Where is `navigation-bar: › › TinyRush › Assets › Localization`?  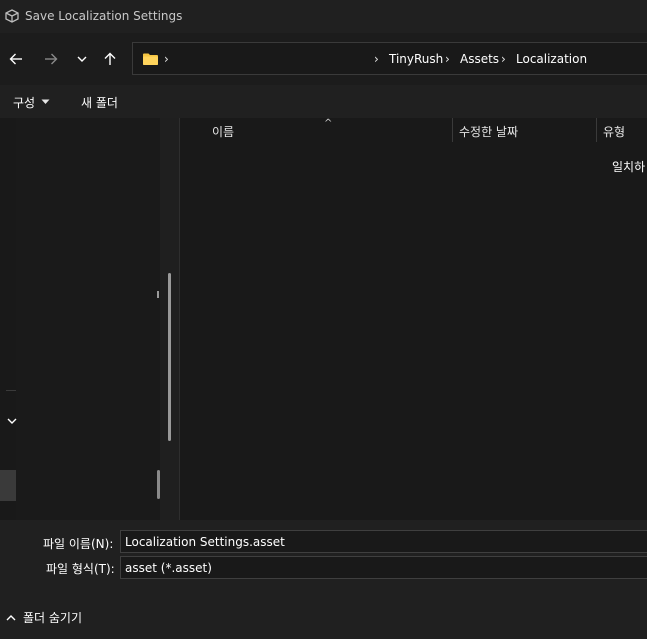 navigation-bar: › › TinyRush › Assets › Localization is located at coordinates (323, 59).